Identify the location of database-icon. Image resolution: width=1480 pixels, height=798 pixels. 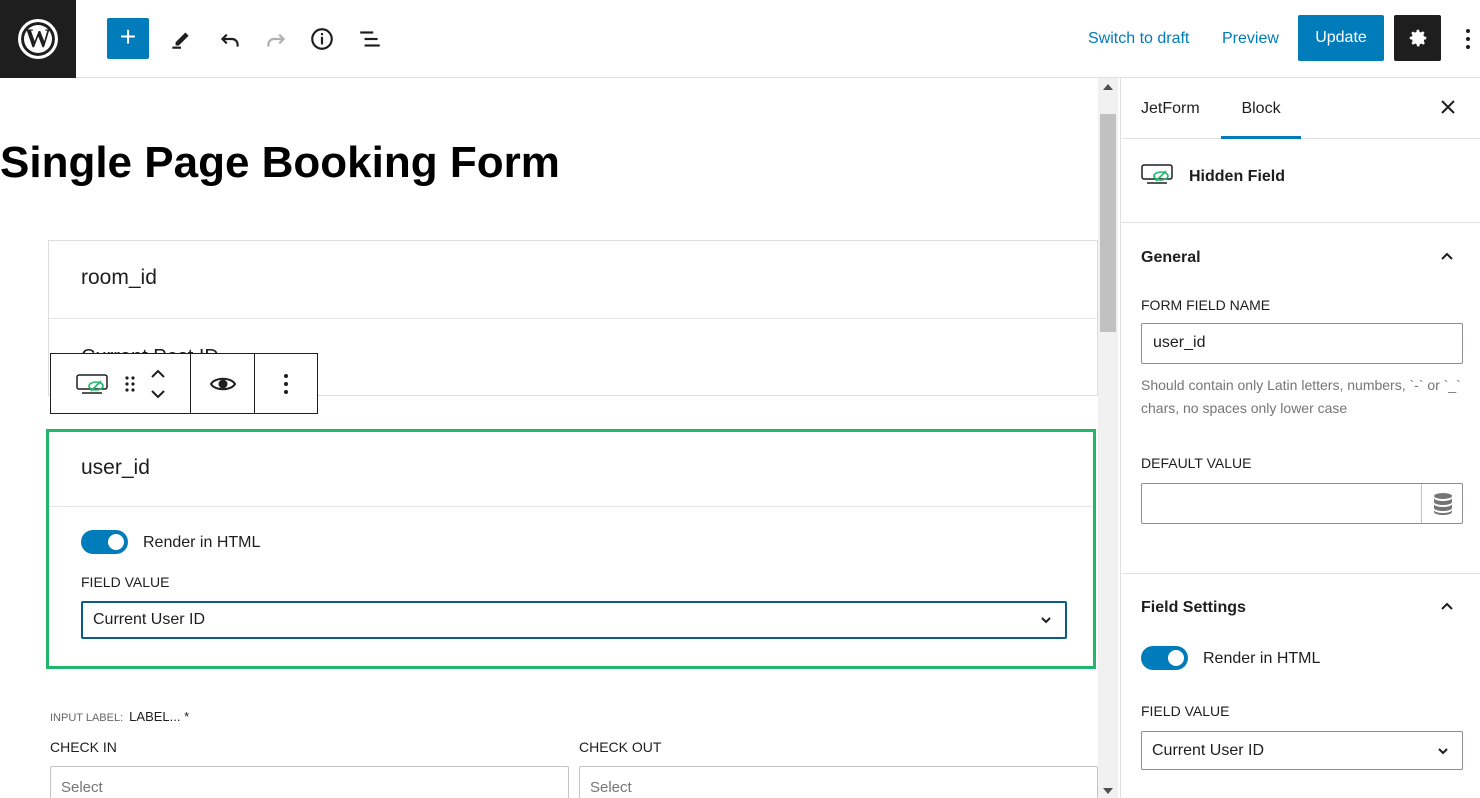
(1442, 503).